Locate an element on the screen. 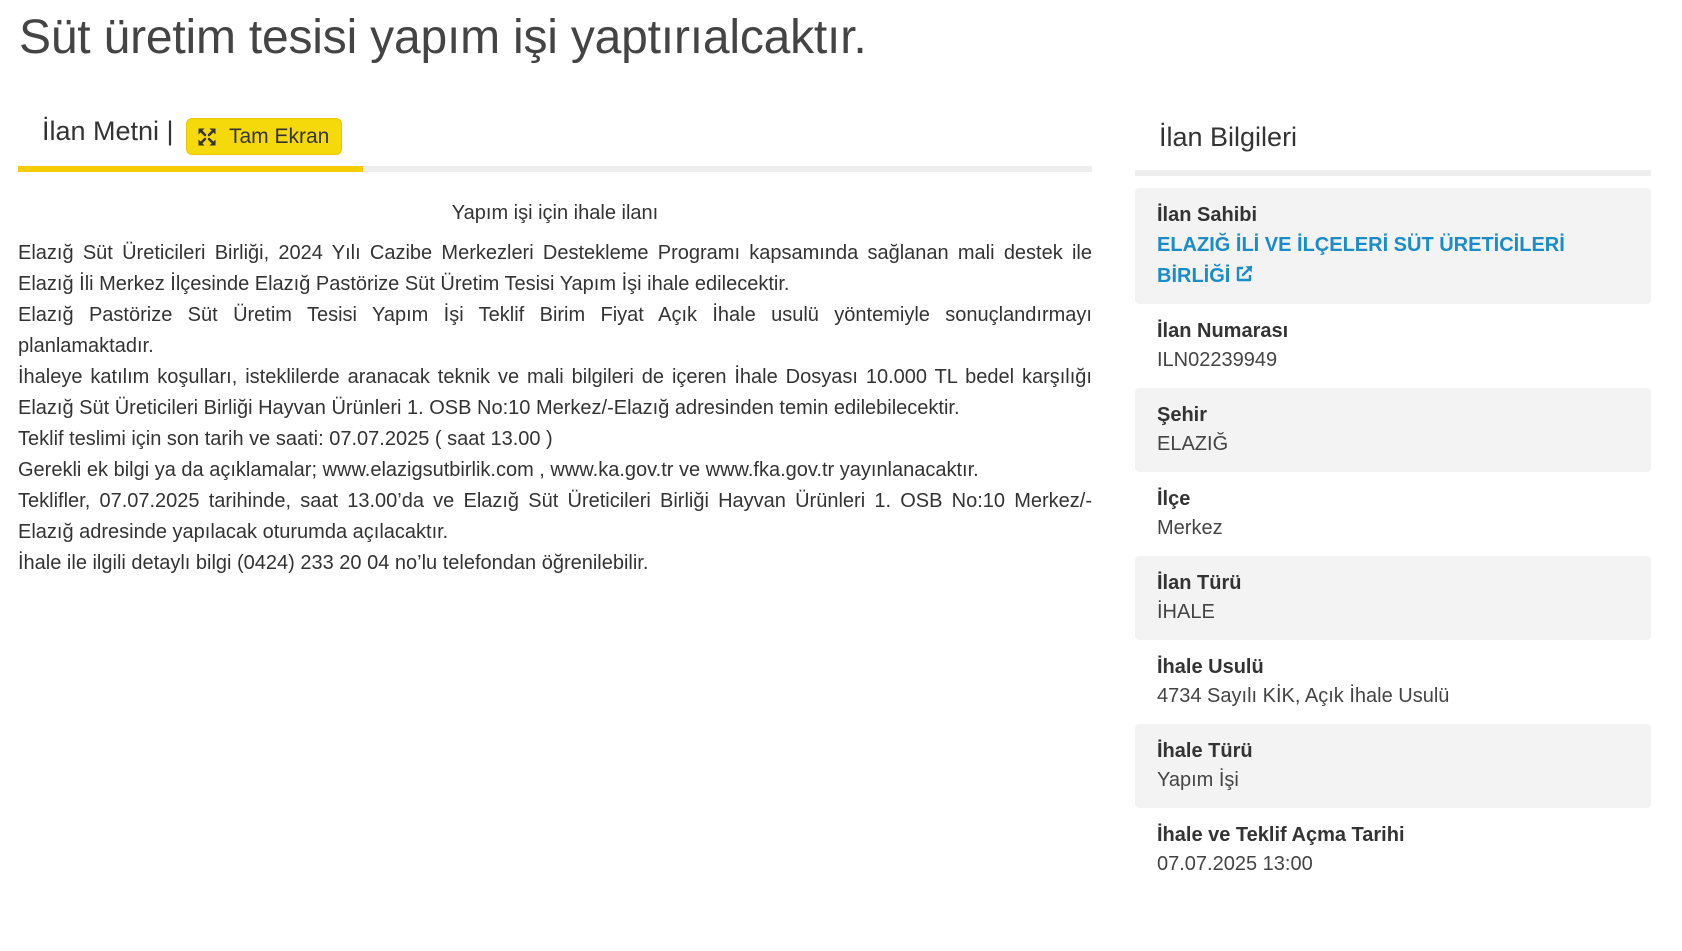  info-label: İhale Türü is located at coordinates (1205, 751).